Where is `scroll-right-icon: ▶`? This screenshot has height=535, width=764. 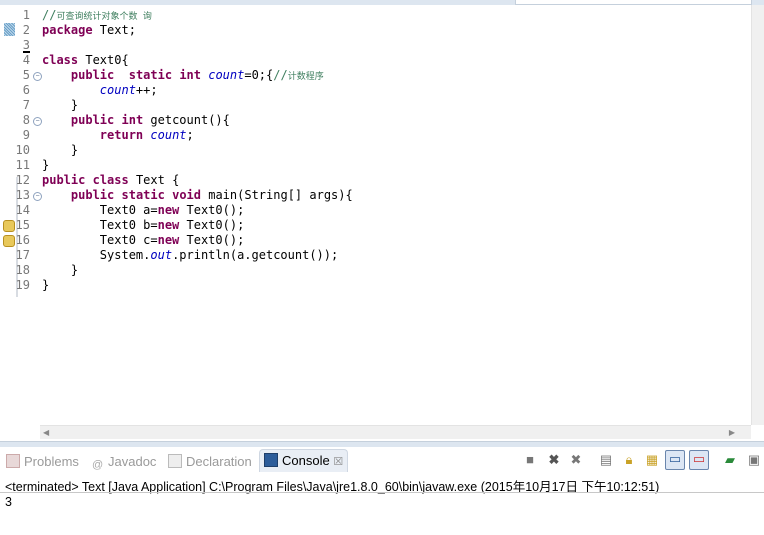
scroll-right-icon: ▶ is located at coordinates (732, 432).